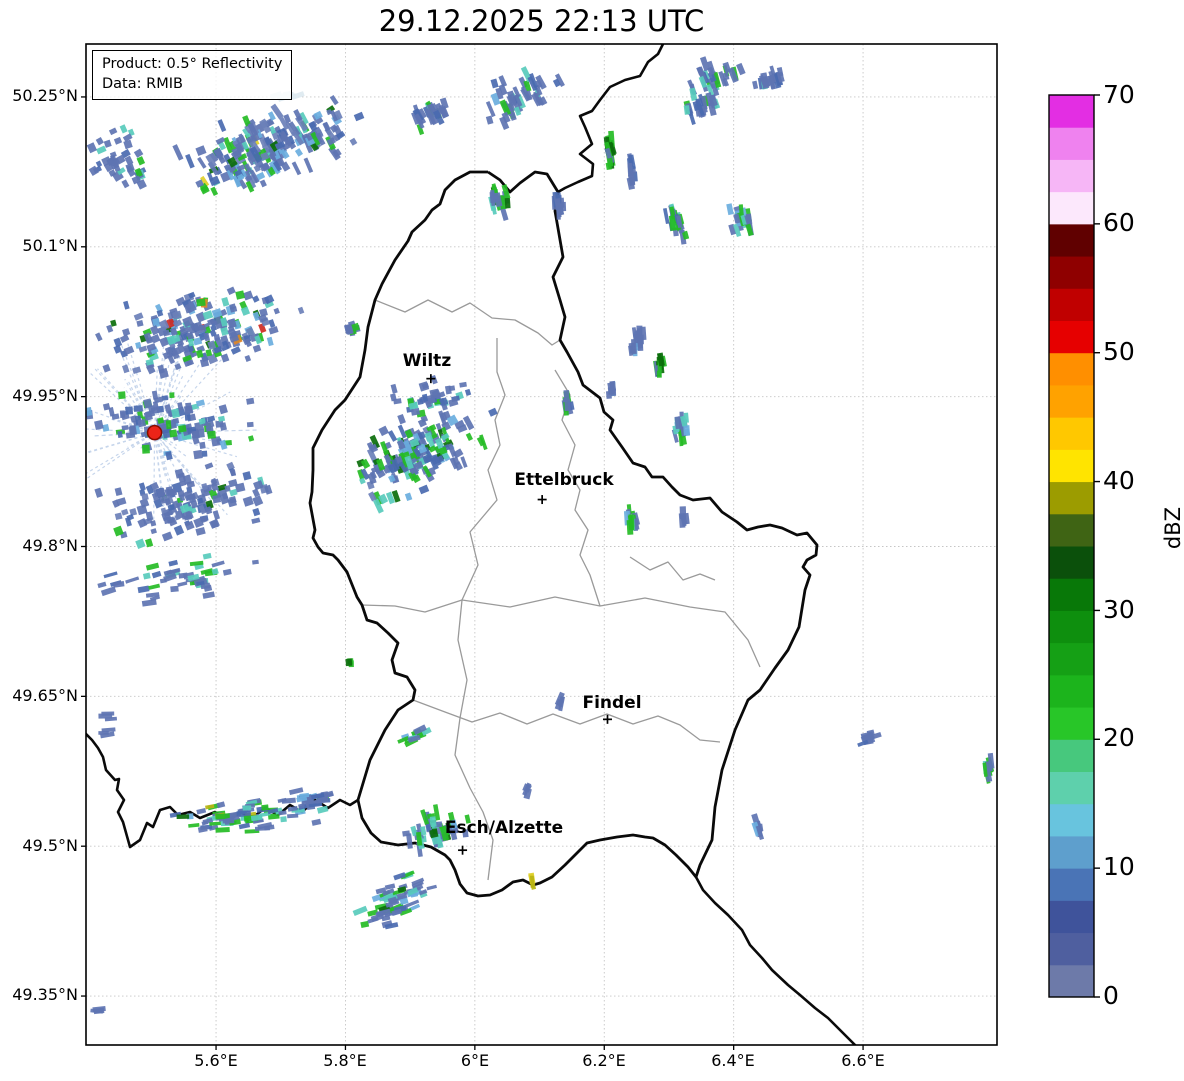  Describe the element at coordinates (733, 1060) in the screenshot. I see `lon-tick-label: 6.4°E` at that location.